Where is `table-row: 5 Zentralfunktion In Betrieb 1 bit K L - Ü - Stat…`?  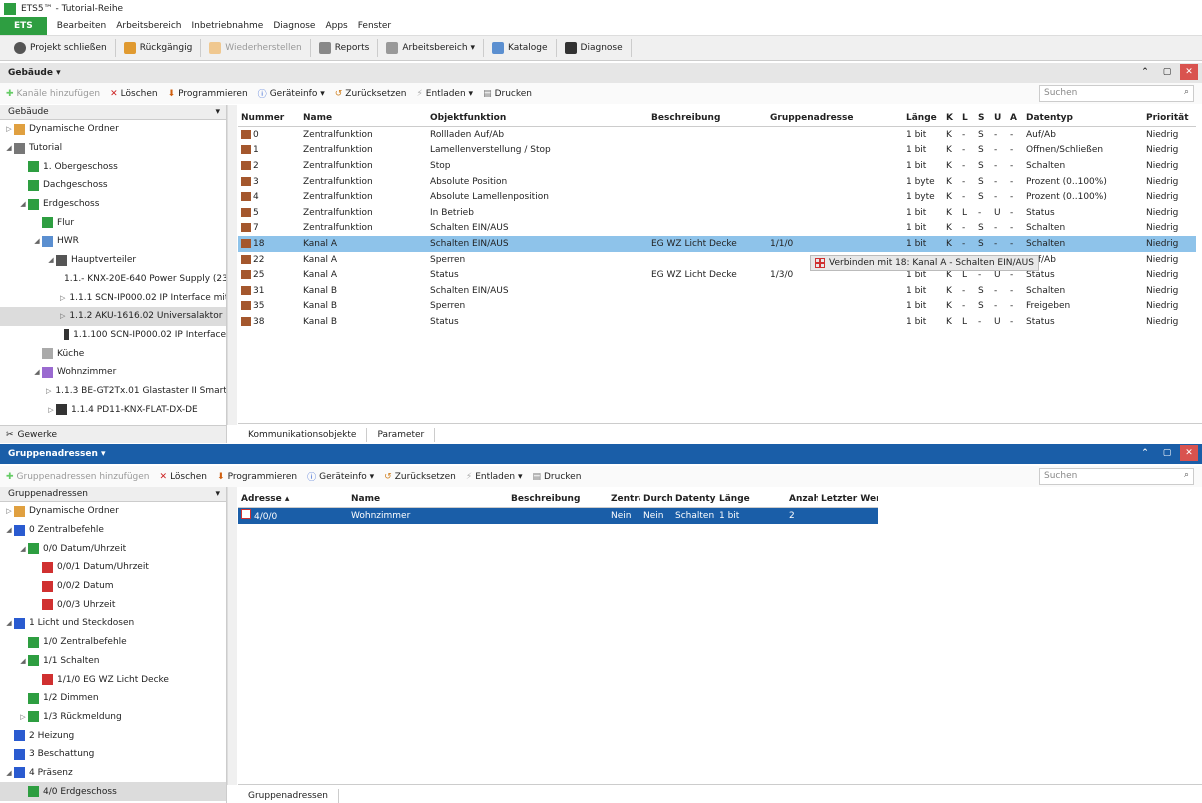
table-row: 5 Zentralfunktion In Betrieb 1 bit K L - Ü - Stat… is located at coordinates (717, 213).